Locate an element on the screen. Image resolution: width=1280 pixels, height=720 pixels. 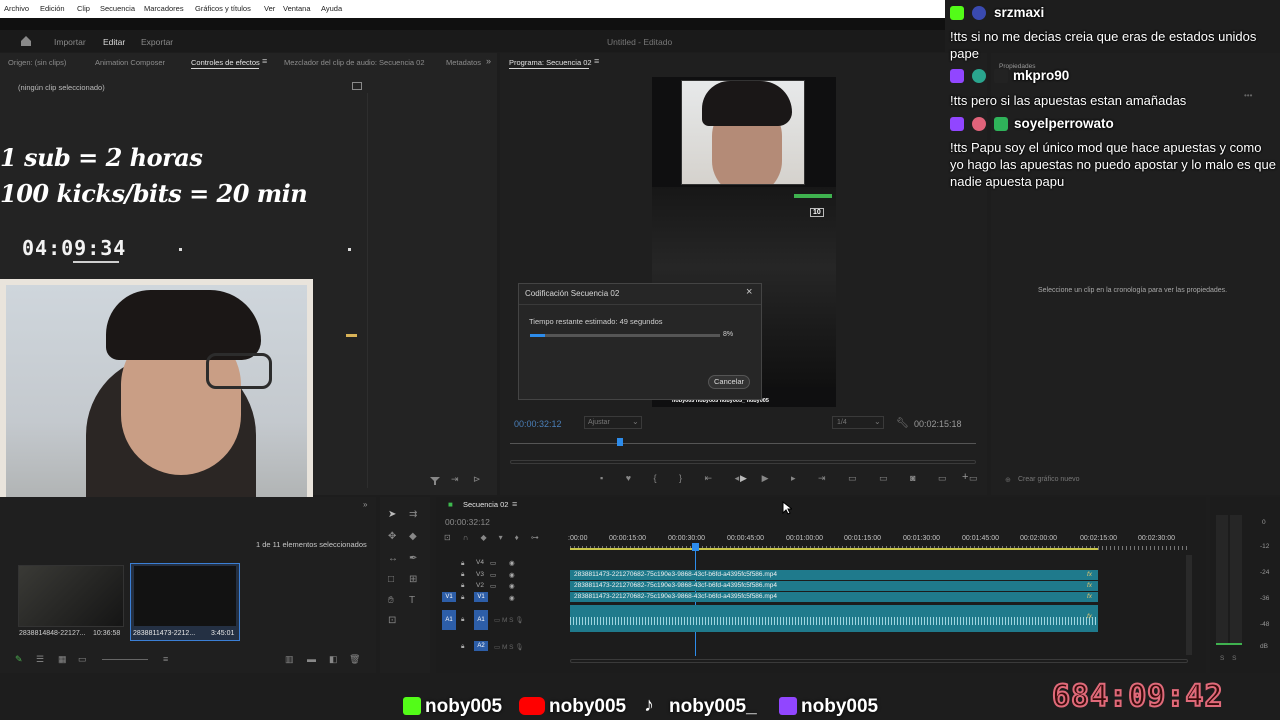
new-graphic-icon: ⊕ is located at coordinates (1008, 480).